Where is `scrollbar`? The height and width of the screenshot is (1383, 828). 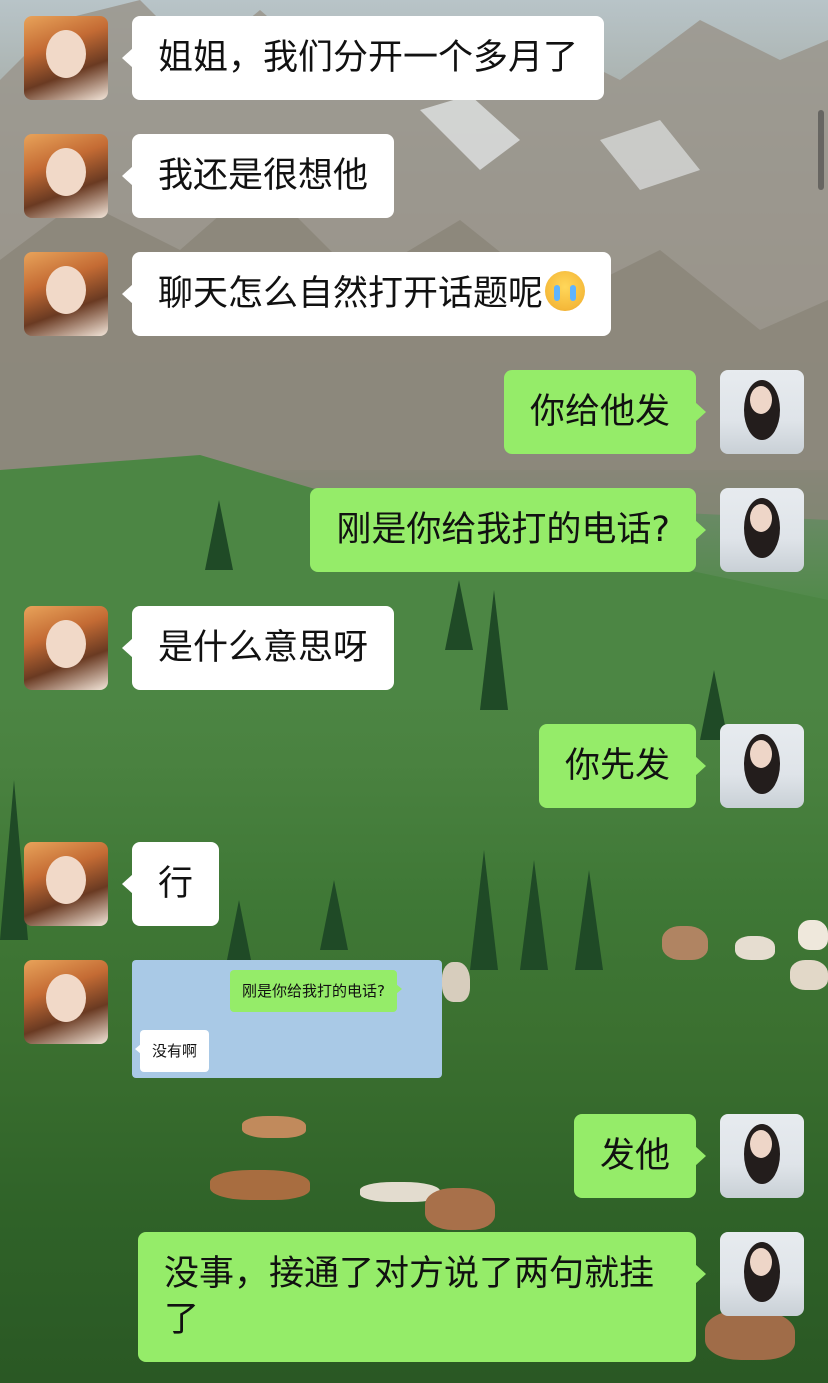
scrollbar is located at coordinates (821, 150).